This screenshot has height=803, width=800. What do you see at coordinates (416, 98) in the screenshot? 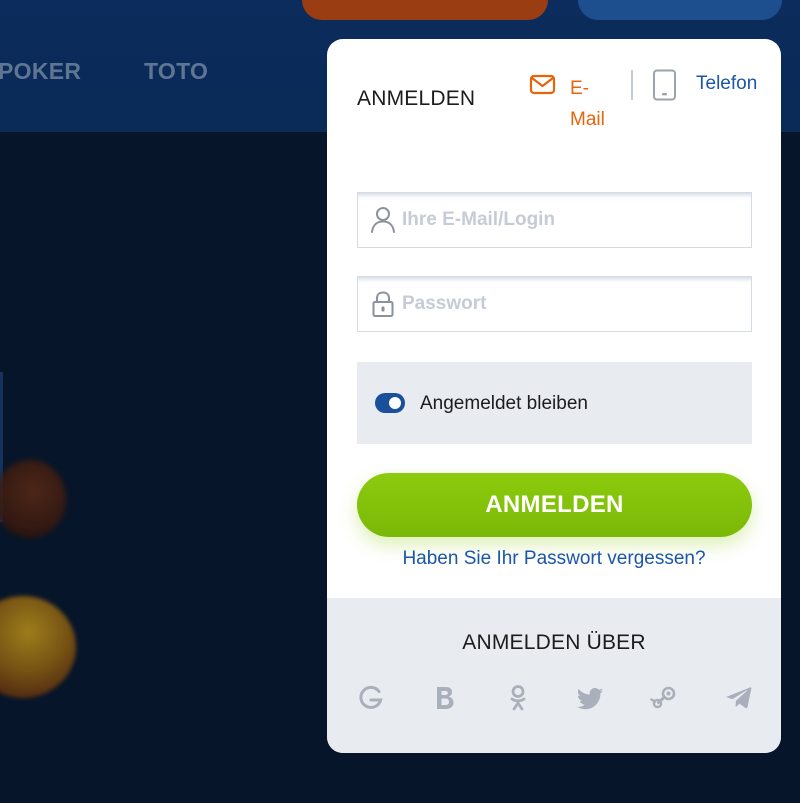
I see `modal-title: ANMELDEN` at bounding box center [416, 98].